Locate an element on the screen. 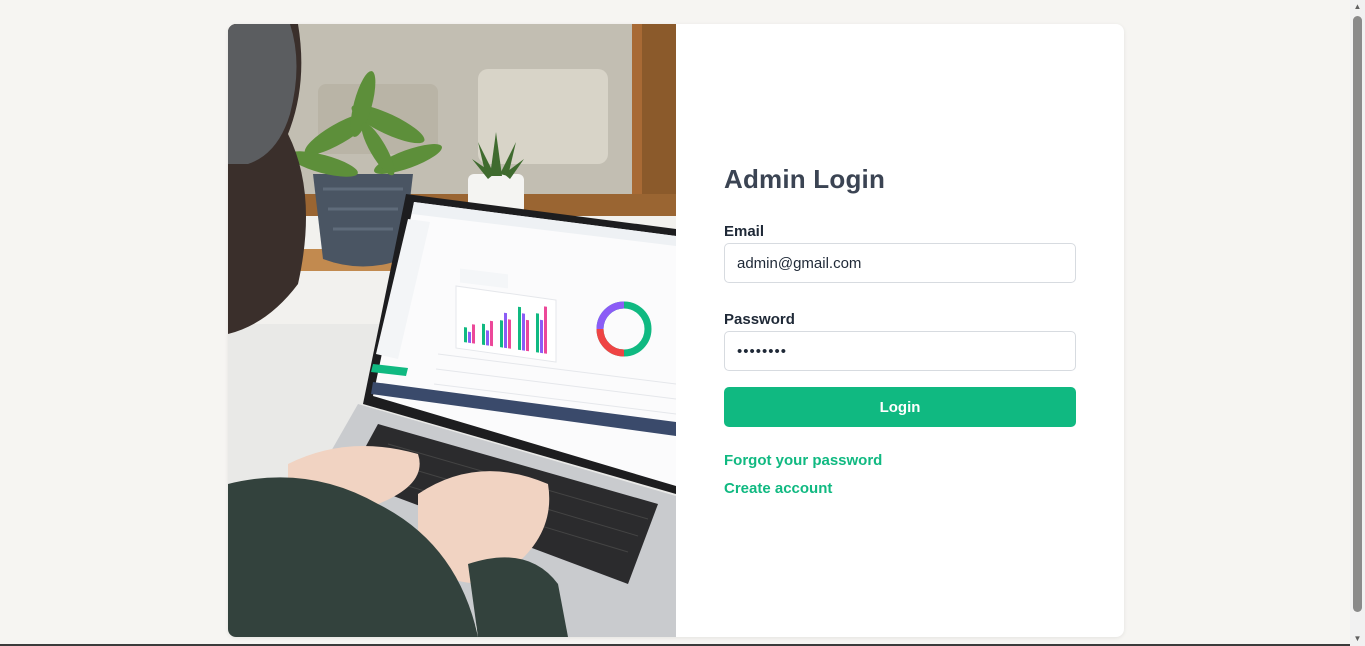 The image size is (1365, 646). forgot-password-link: Forgot your password is located at coordinates (803, 460).